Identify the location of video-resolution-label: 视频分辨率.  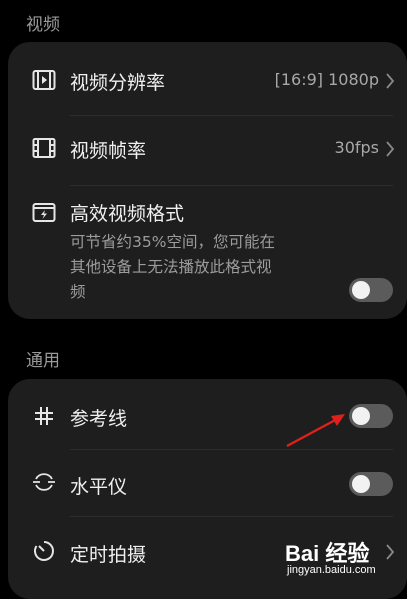
(118, 83).